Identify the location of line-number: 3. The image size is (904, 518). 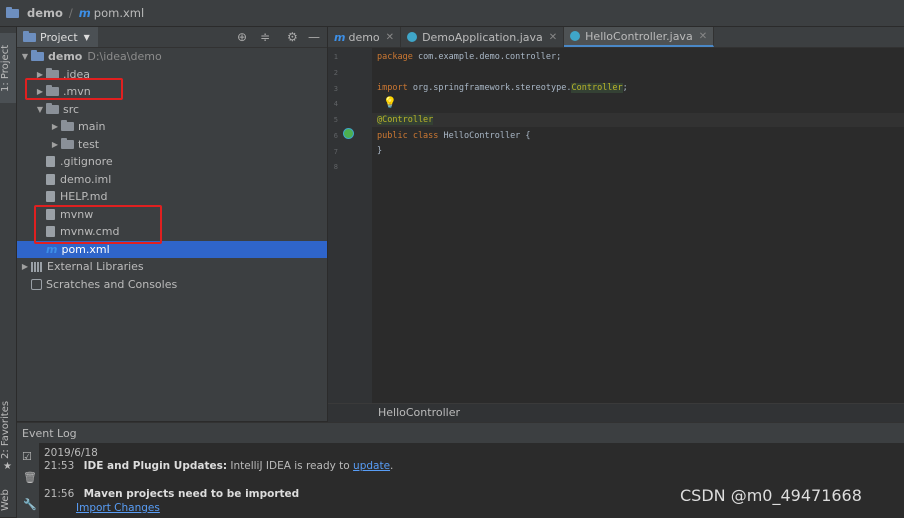
(335, 89).